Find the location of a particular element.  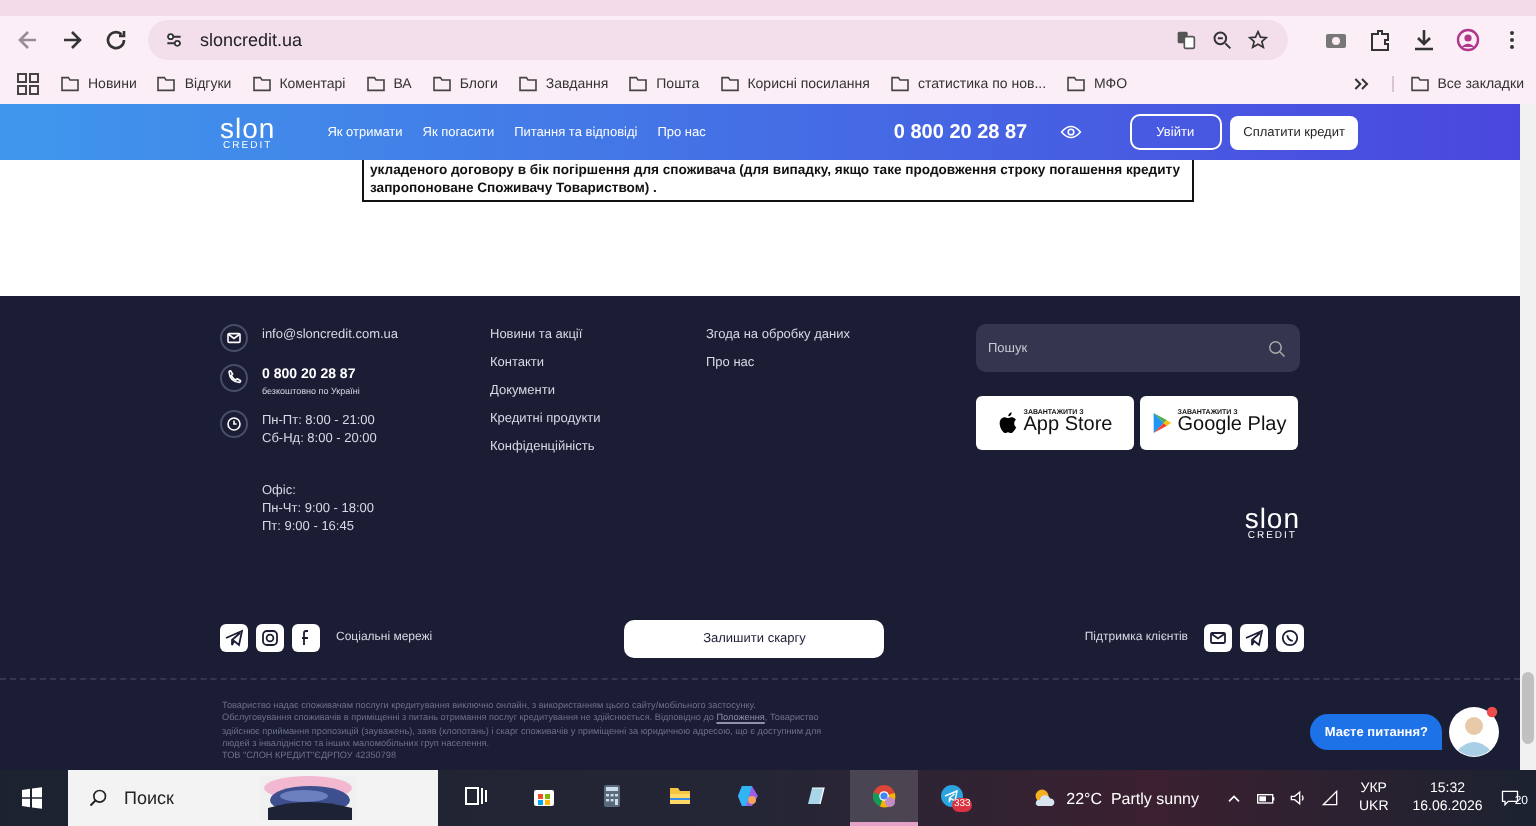

download-icon is located at coordinates (1424, 40).